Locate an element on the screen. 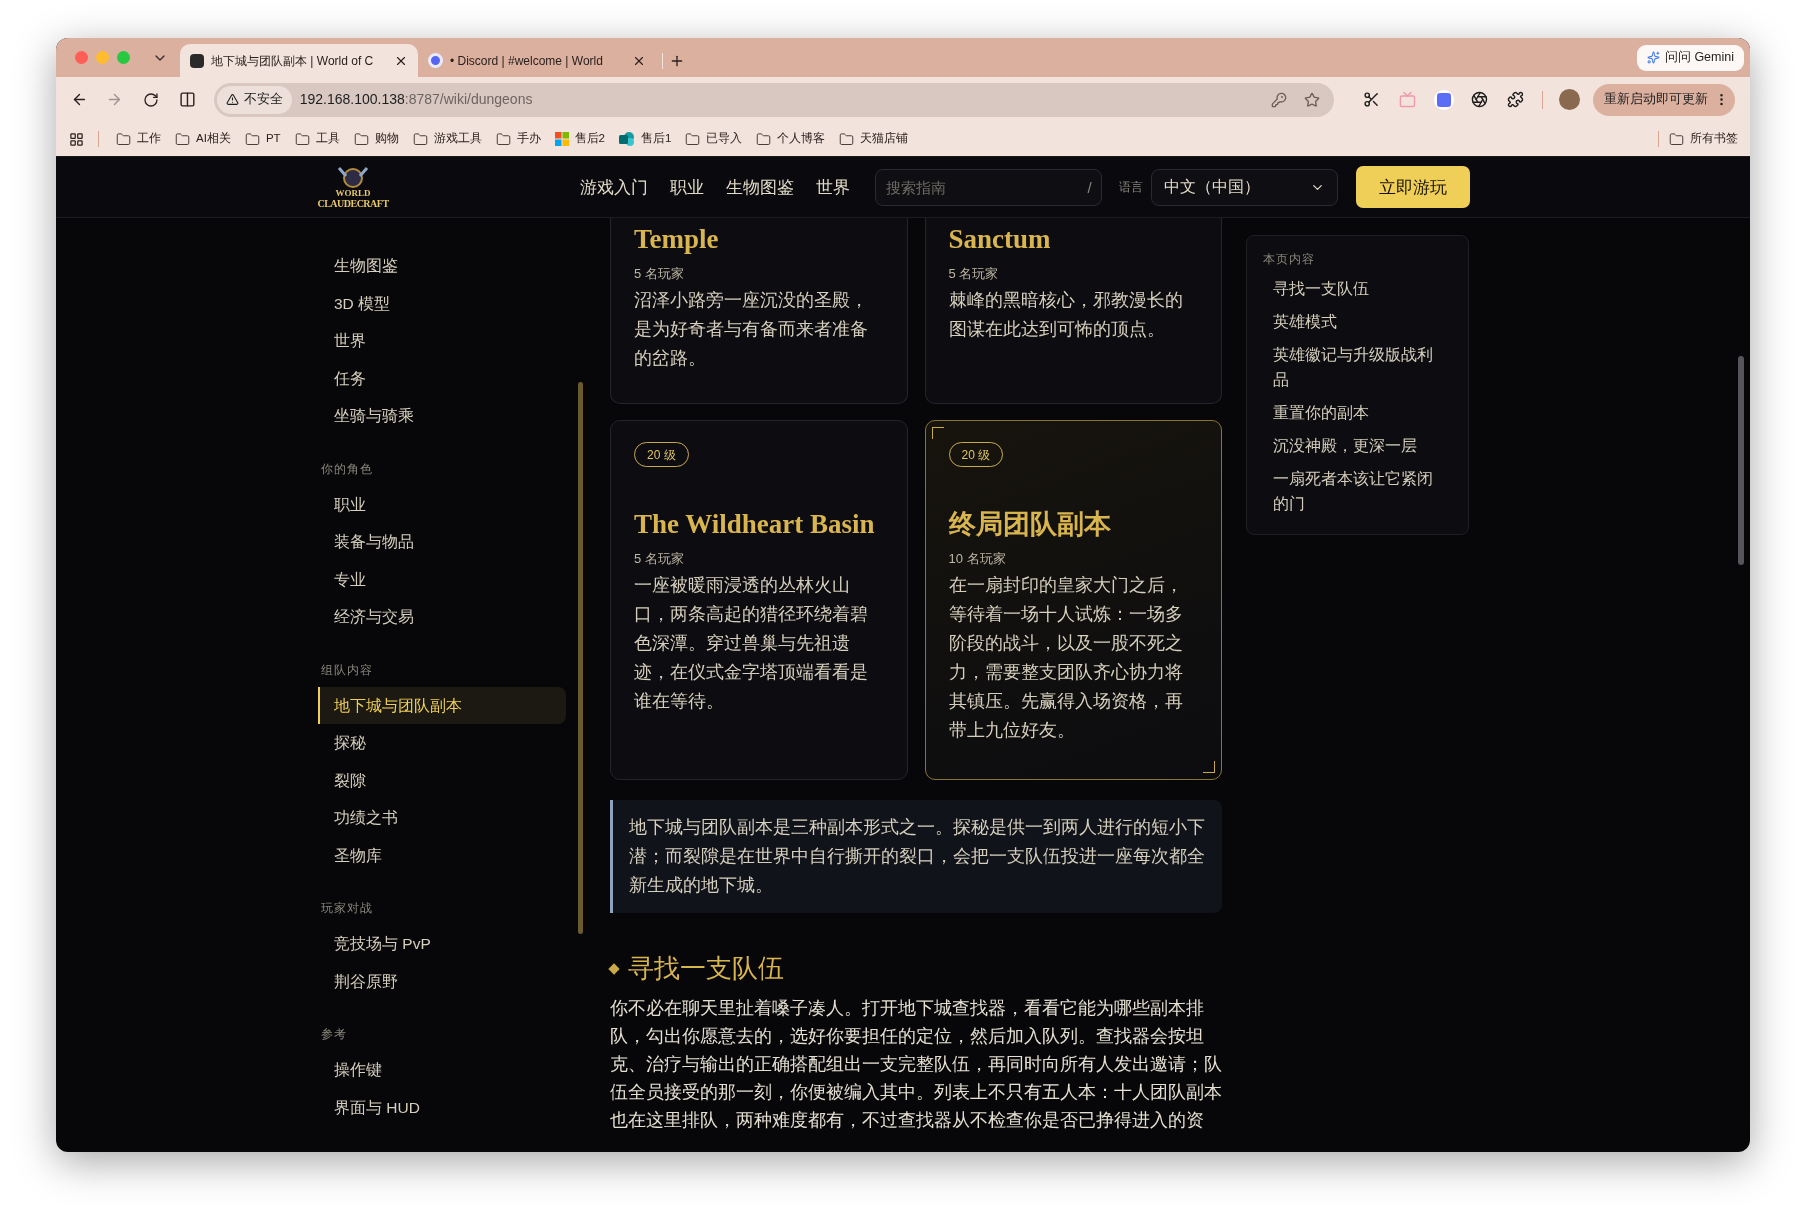  cloud-icon is located at coordinates (627, 139).